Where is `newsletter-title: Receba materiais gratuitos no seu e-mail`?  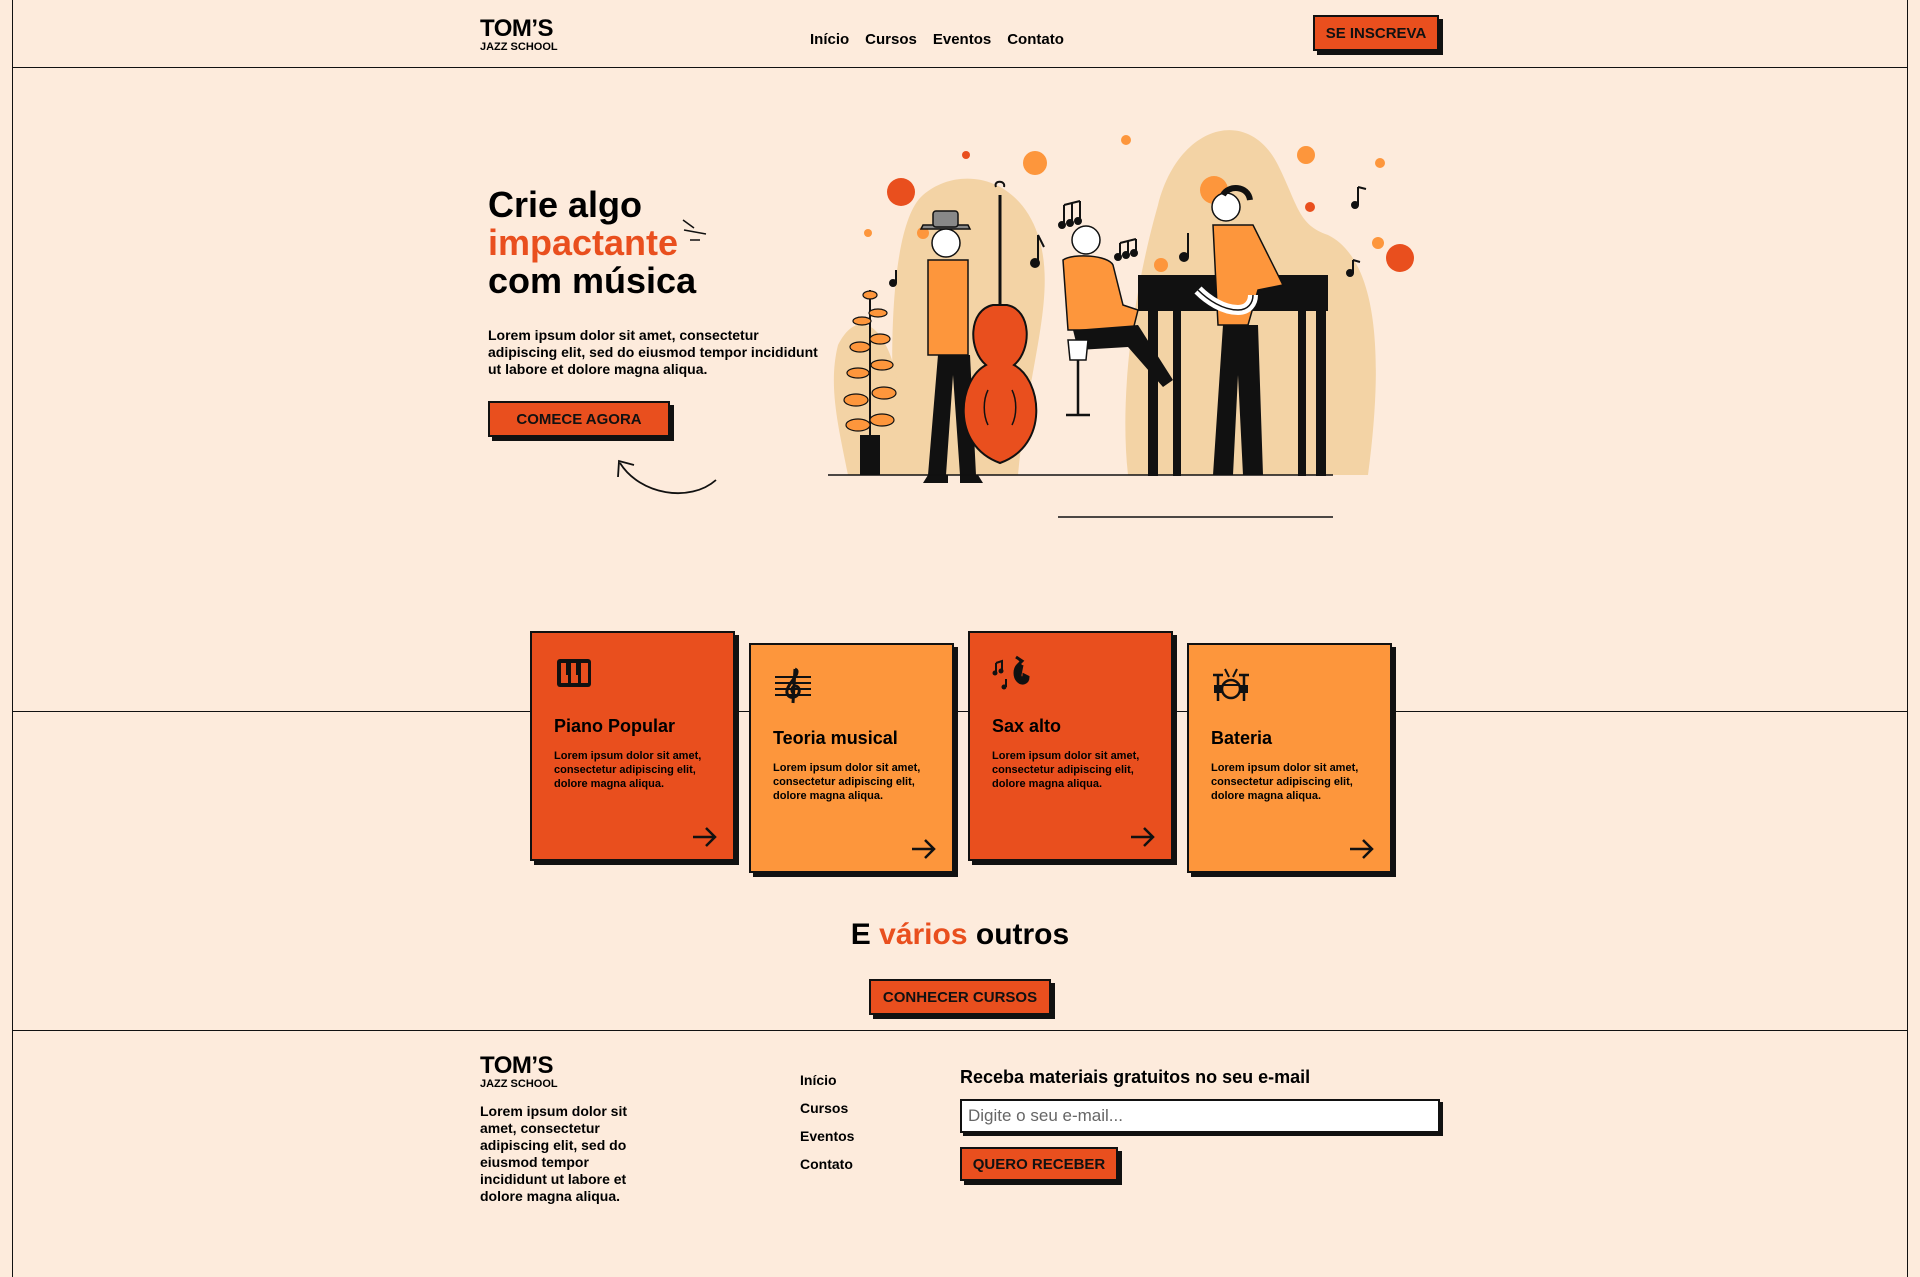
newsletter-title: Receba materiais gratuitos no seu e-mail is located at coordinates (1135, 1077).